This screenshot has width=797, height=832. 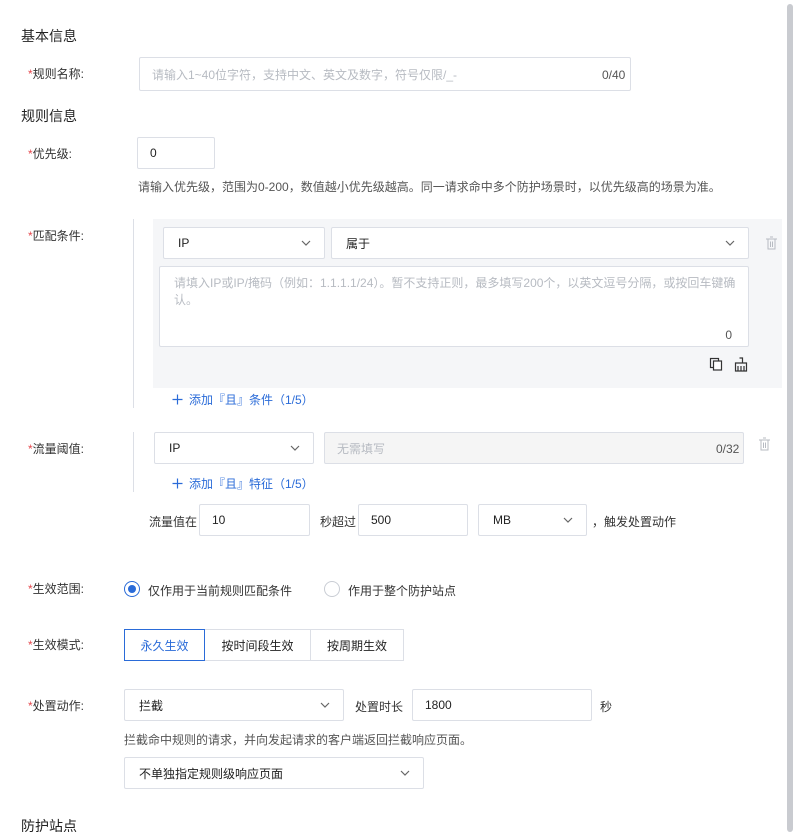 I want to click on threshold-field-select: IP, so click(x=234, y=448).